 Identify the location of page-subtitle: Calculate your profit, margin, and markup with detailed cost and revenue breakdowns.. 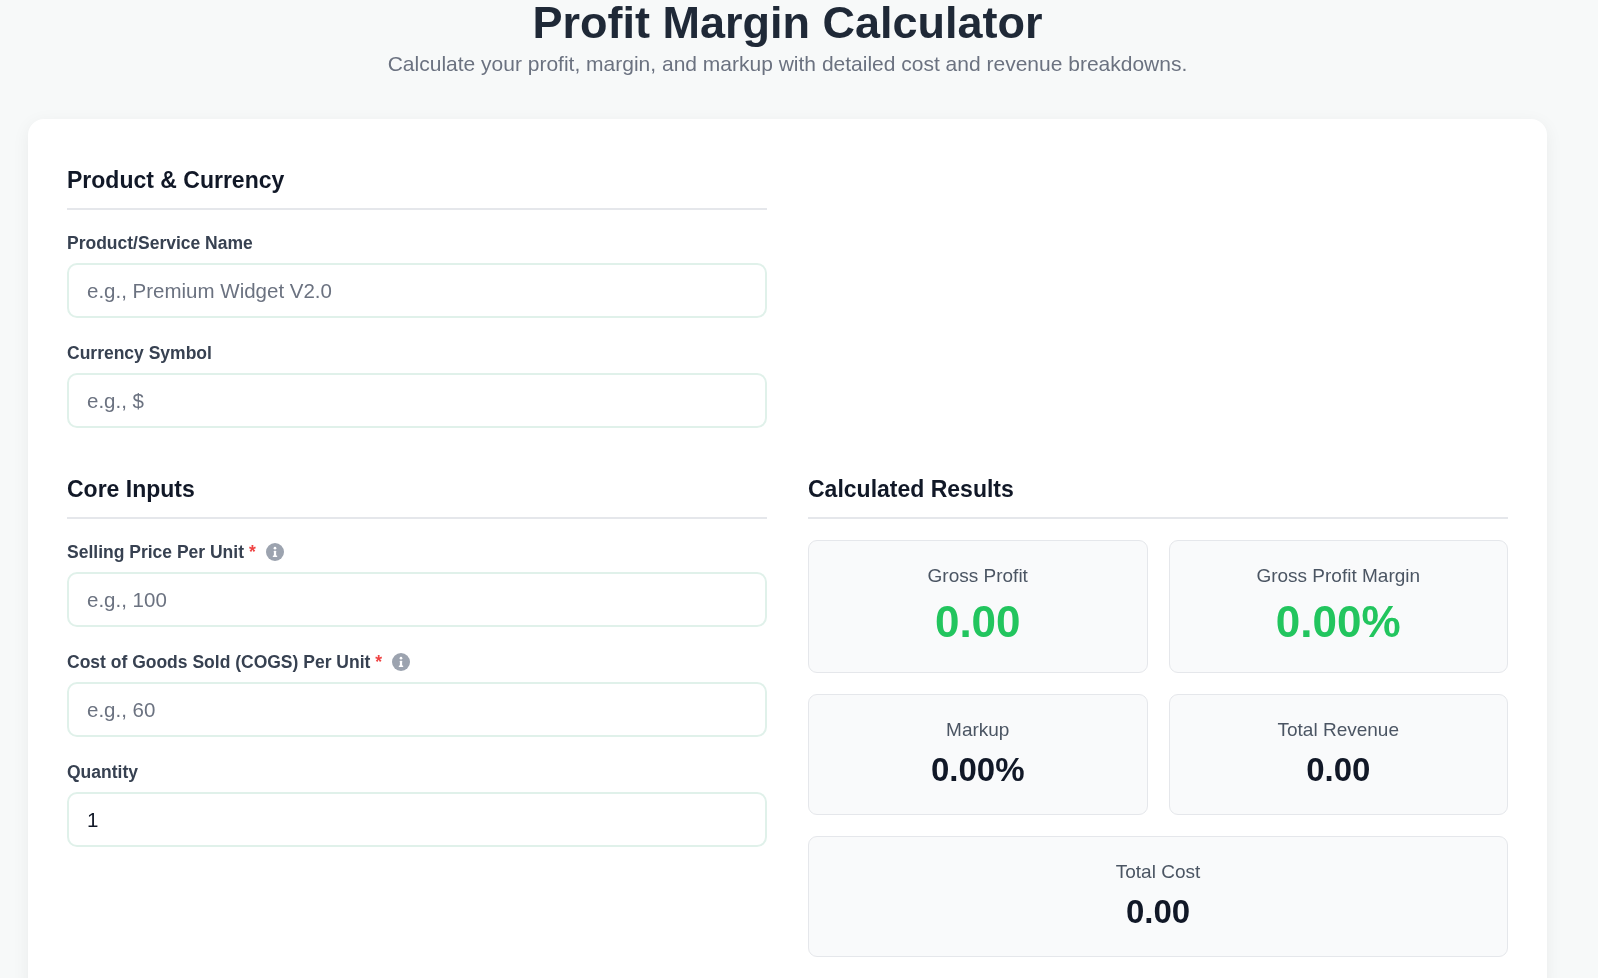
(787, 64).